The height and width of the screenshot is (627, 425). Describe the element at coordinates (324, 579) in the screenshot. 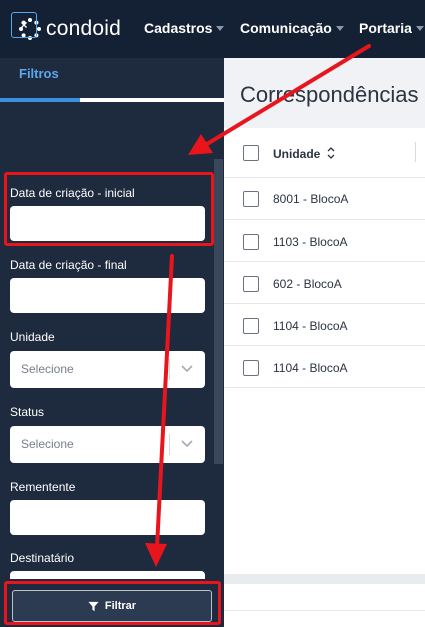

I see `table-footer-strip` at that location.